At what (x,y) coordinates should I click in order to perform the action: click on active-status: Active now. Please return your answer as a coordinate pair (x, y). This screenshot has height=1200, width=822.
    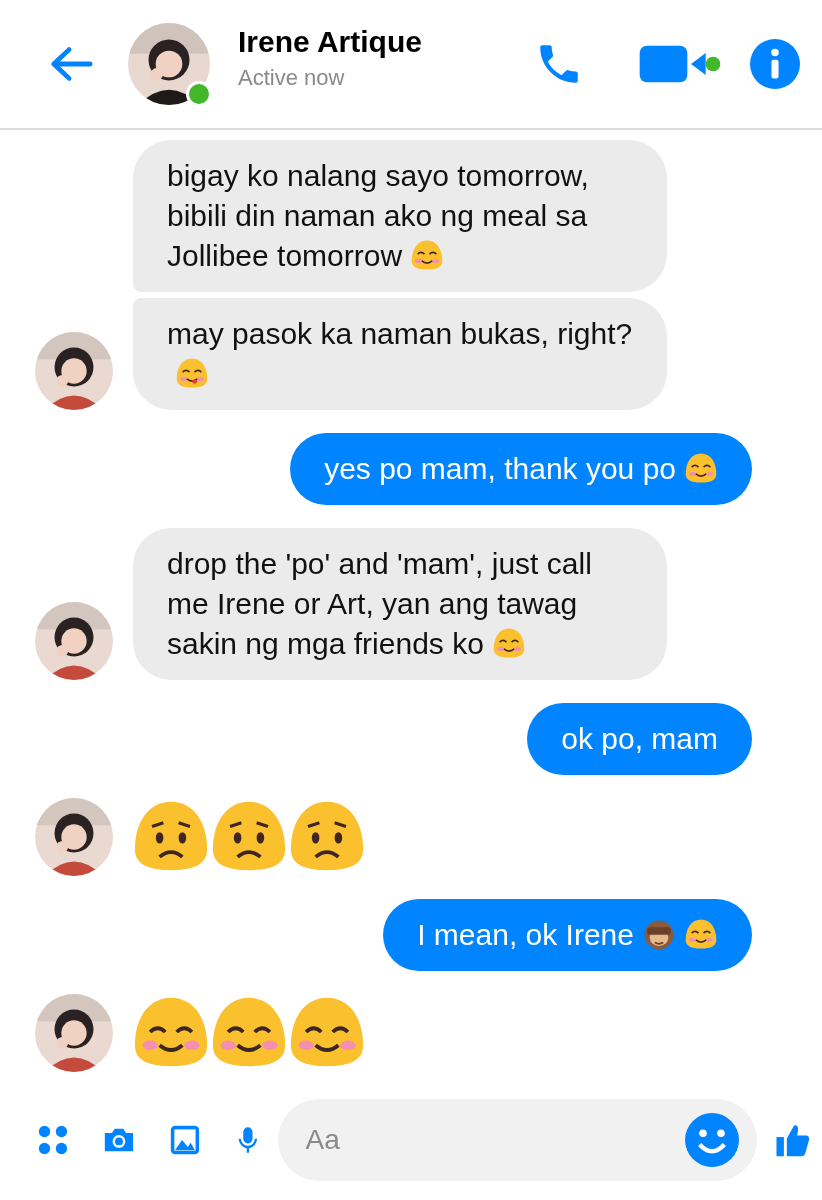
    Looking at the image, I should click on (292, 78).